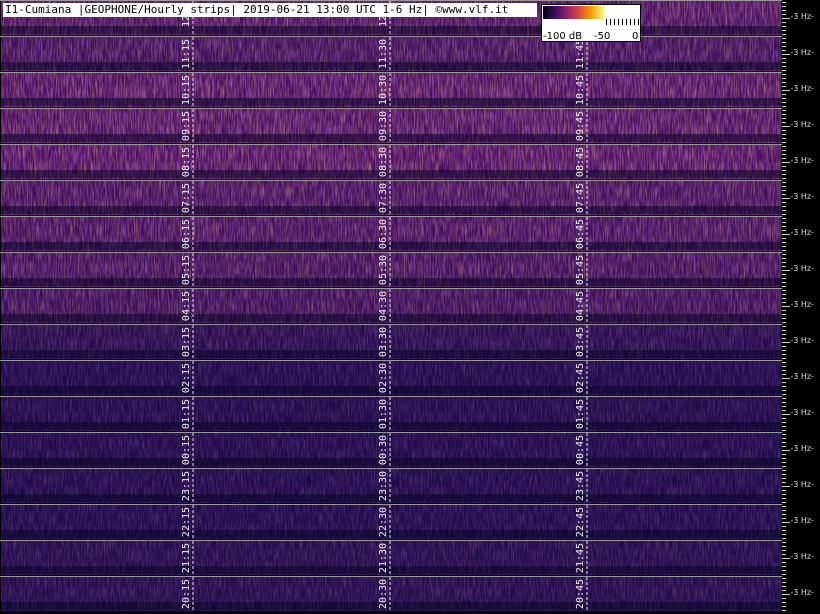  I want to click on time-tick-label: 05:45, so click(580, 270).